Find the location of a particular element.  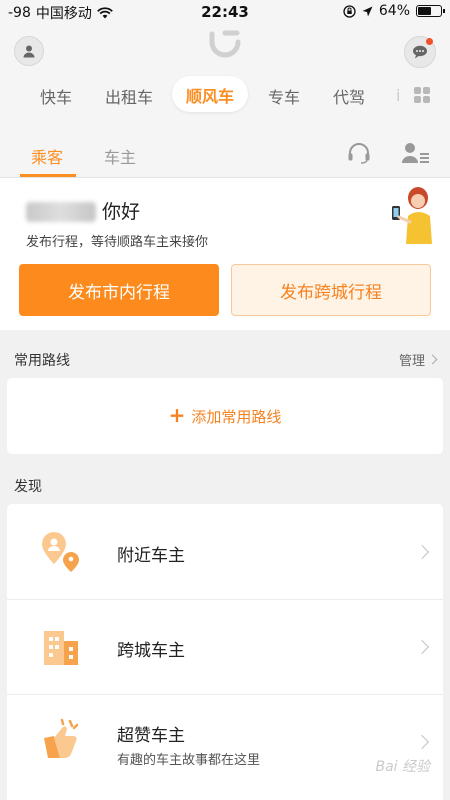

greeting-text: 你好 is located at coordinates (121, 212).